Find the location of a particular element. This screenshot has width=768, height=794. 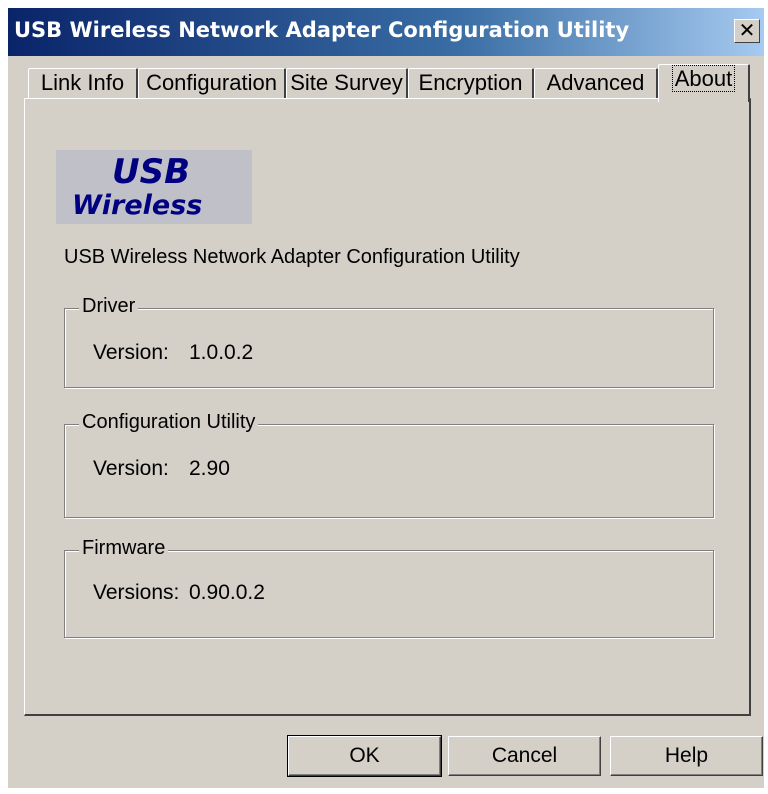

driver-version-value: 1.0.0.2 is located at coordinates (221, 352).